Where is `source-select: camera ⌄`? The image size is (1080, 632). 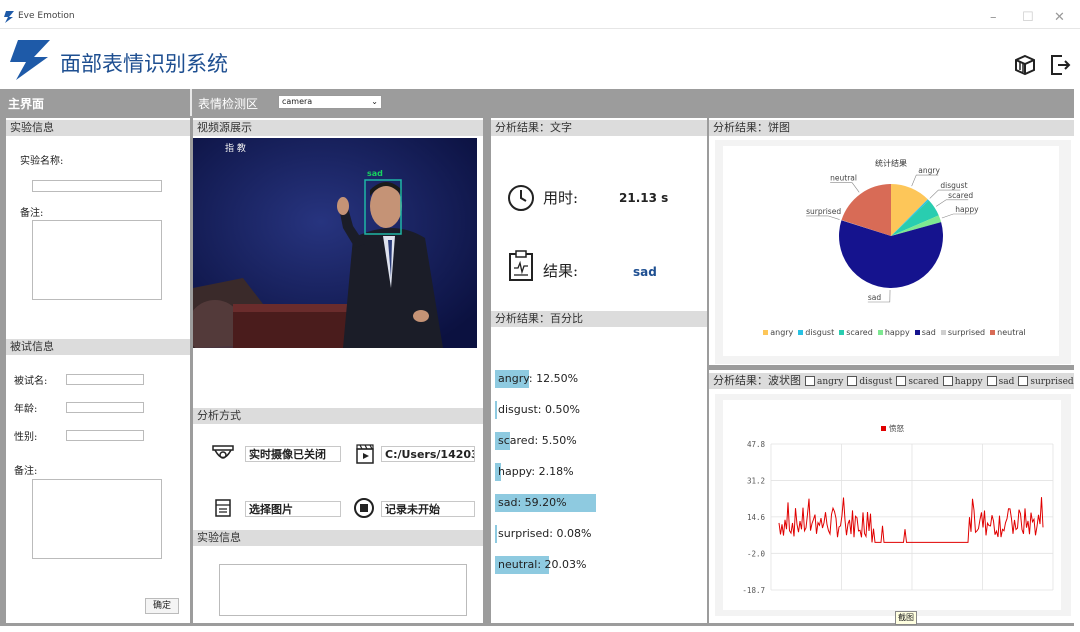
source-select: camera ⌄ is located at coordinates (330, 102).